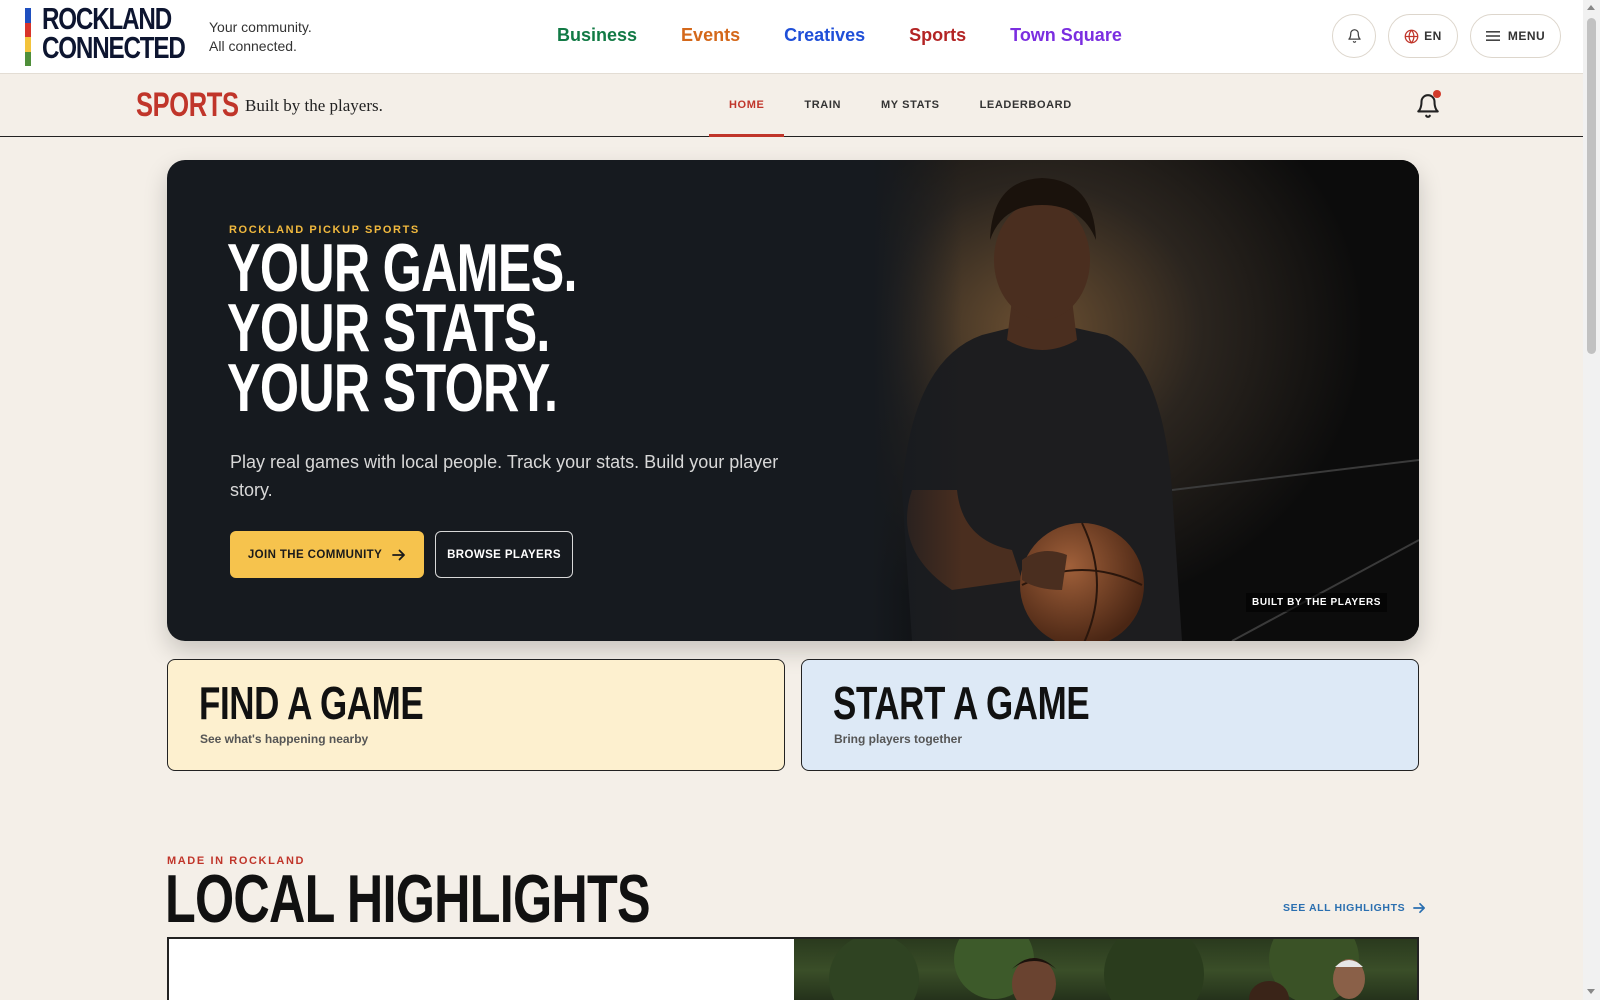  Describe the element at coordinates (824, 35) in the screenshot. I see `nav-creatives: Creatives` at that location.